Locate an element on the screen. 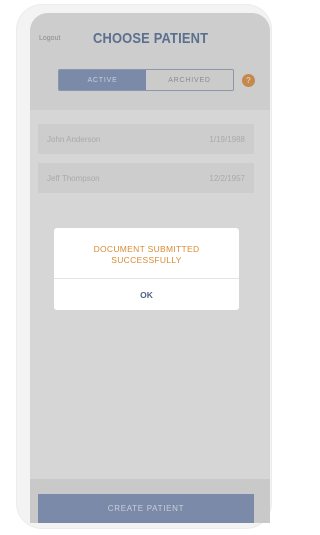 The height and width of the screenshot is (535, 320). ok-button: OK is located at coordinates (146, 294).